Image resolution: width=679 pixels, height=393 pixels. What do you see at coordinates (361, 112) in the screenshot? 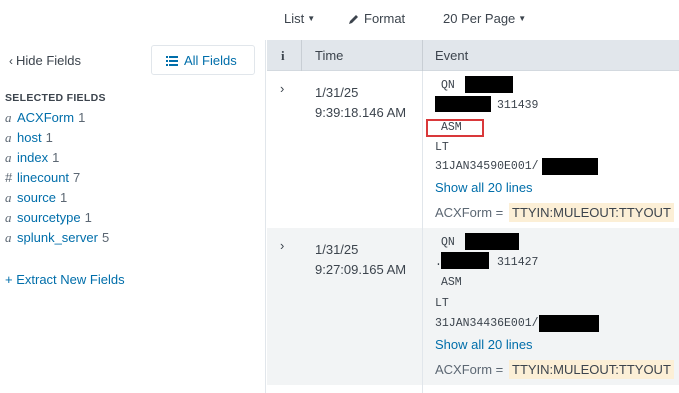
I see `event-clock: 9:39:18.146 AM` at bounding box center [361, 112].